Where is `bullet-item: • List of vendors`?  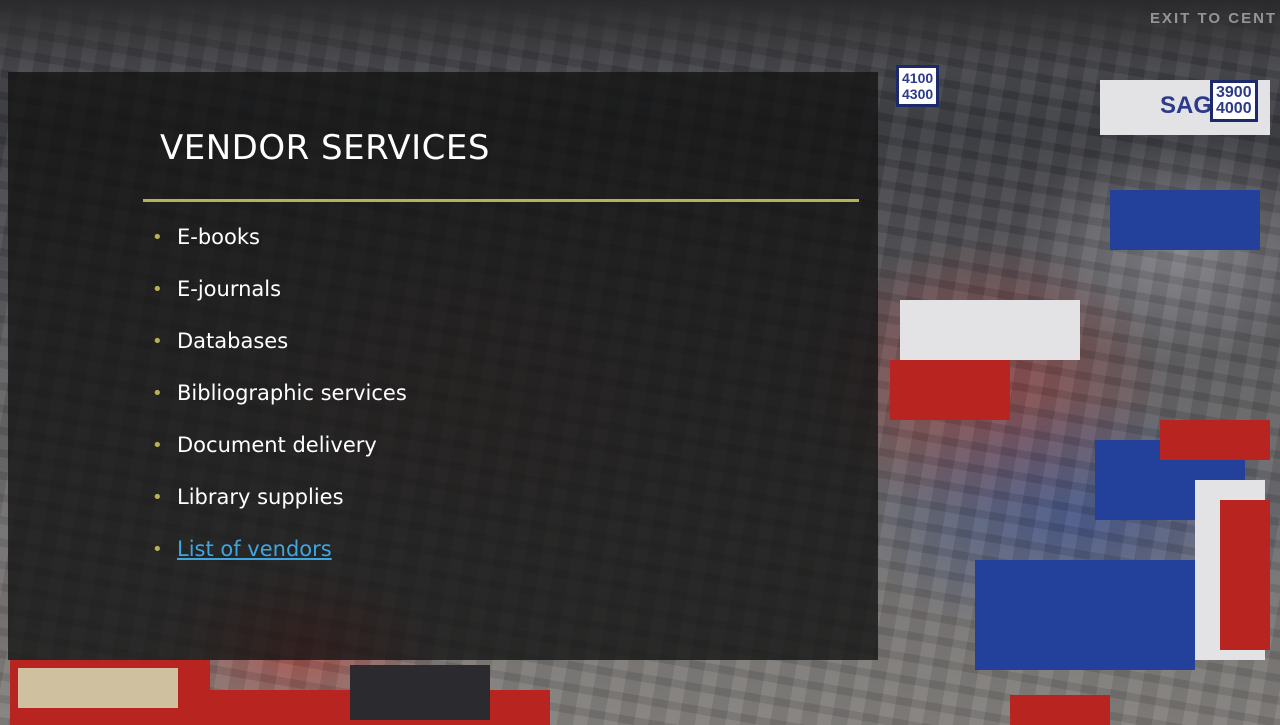 bullet-item: • List of vendors is located at coordinates (279, 562).